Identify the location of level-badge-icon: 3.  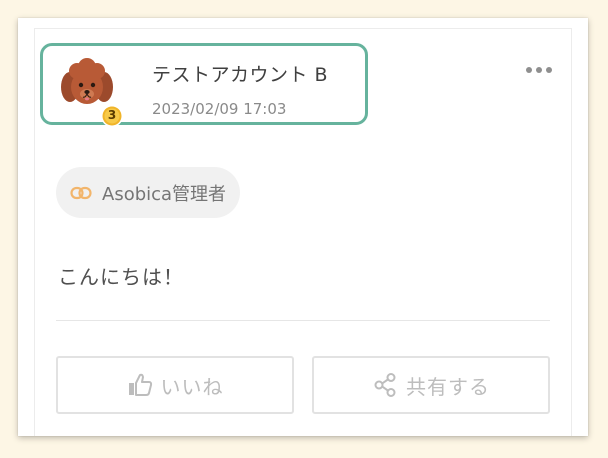
(112, 116).